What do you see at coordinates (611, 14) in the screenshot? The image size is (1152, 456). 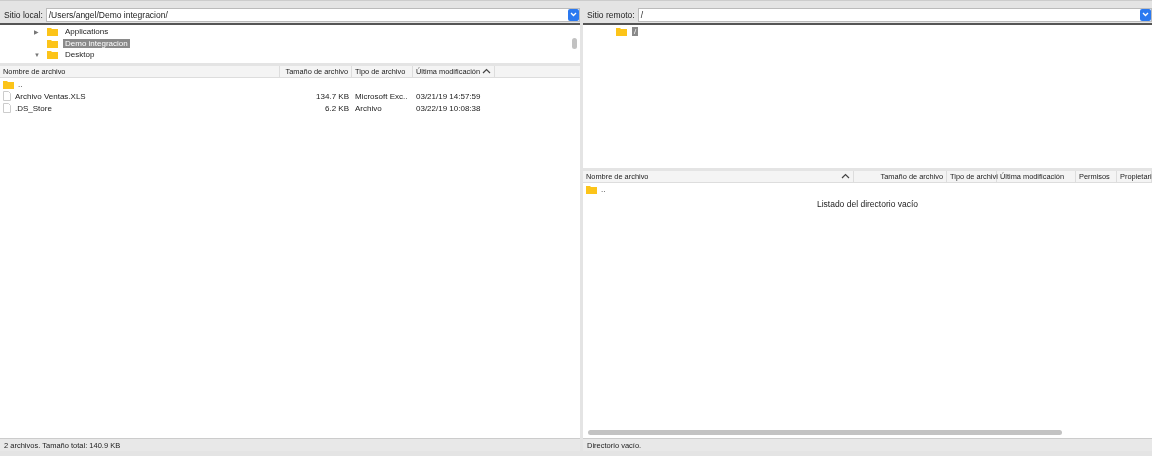 I see `site-label: Sitio remoto:` at bounding box center [611, 14].